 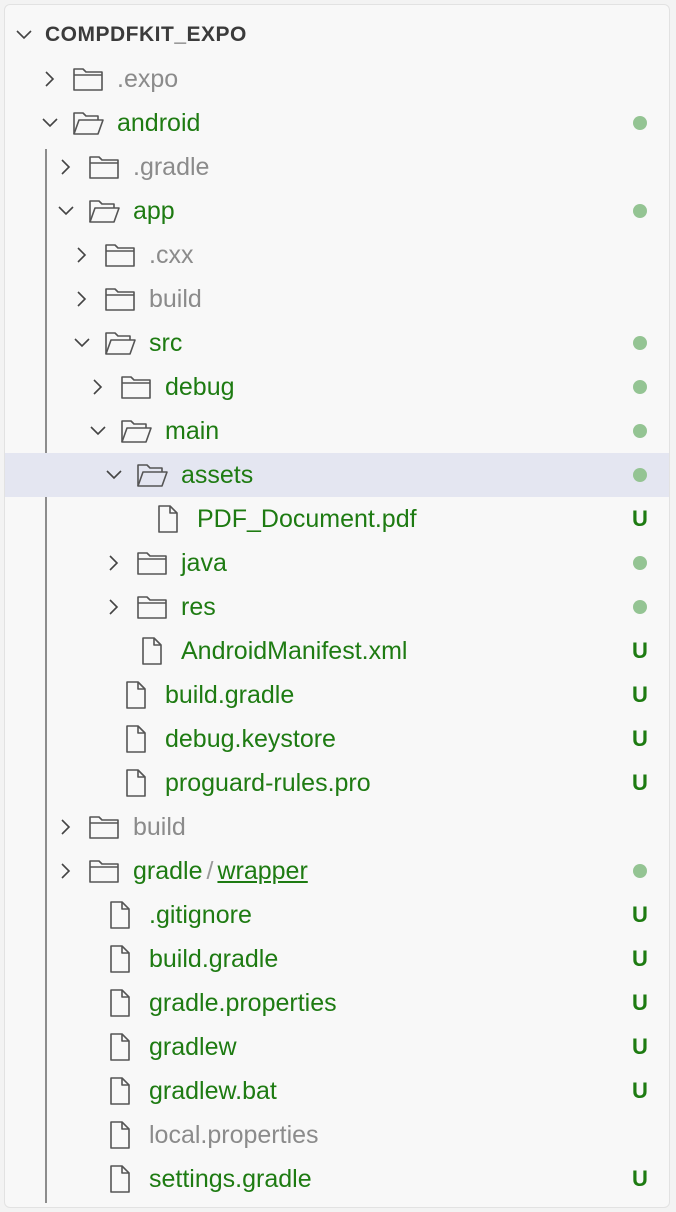 What do you see at coordinates (337, 607) in the screenshot?
I see `folder-row-res: res` at bounding box center [337, 607].